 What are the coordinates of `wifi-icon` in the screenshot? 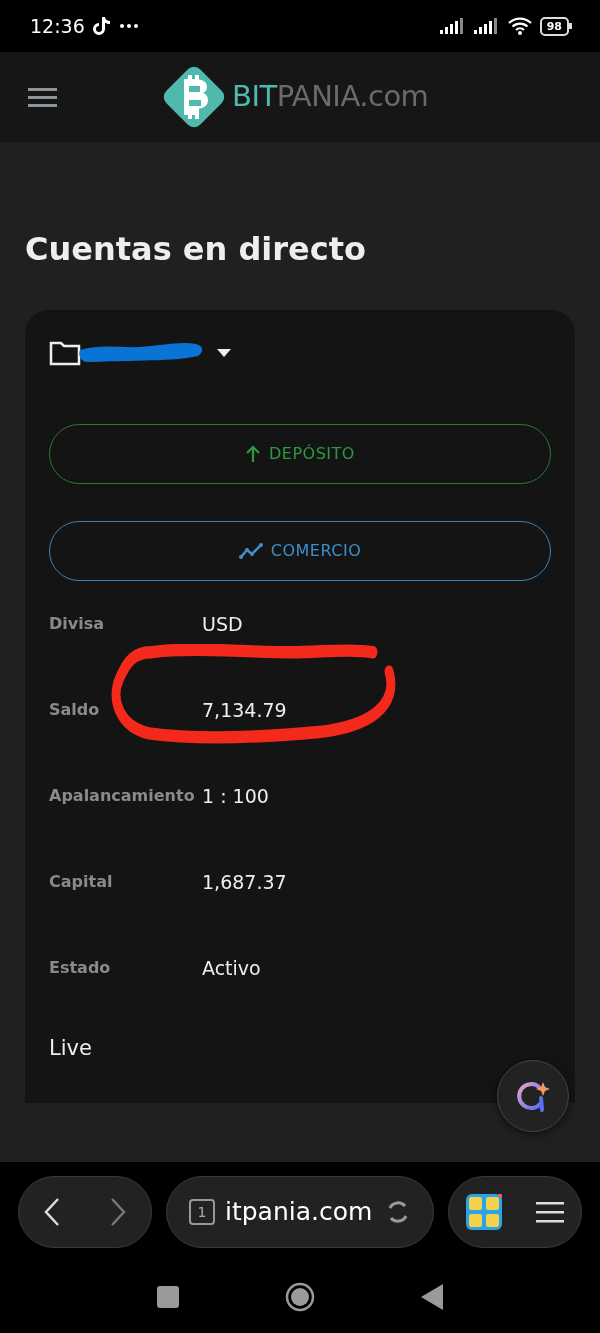 It's located at (519, 26).